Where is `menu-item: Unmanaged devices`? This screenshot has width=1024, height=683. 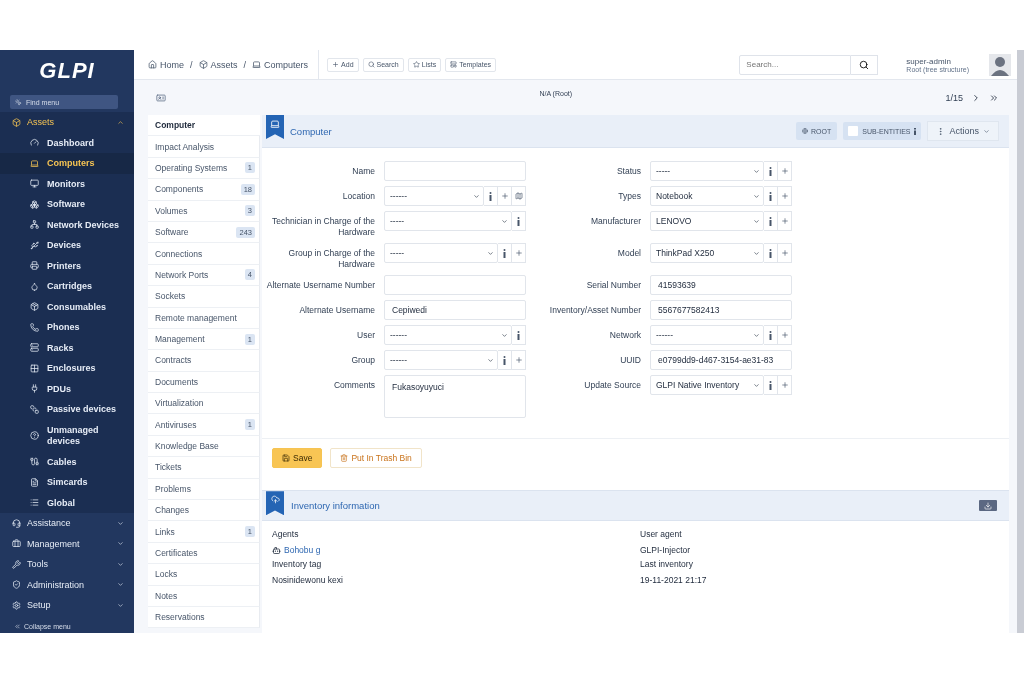
menu-item: Unmanaged devices is located at coordinates (67, 435).